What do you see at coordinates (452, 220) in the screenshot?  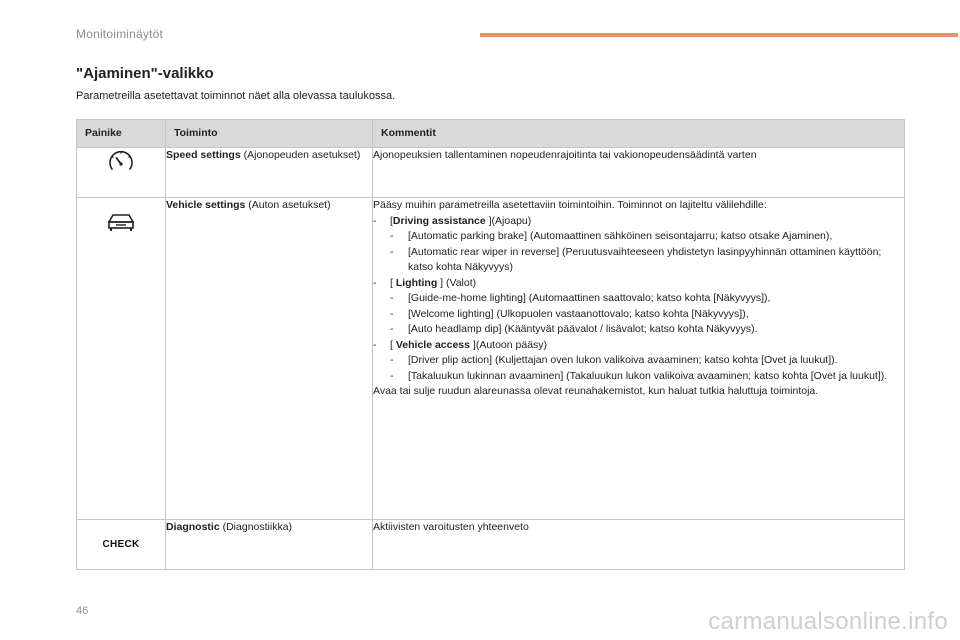 I see `tab-driving-assistance: - [Driving assistance ](Ajoapu)` at bounding box center [452, 220].